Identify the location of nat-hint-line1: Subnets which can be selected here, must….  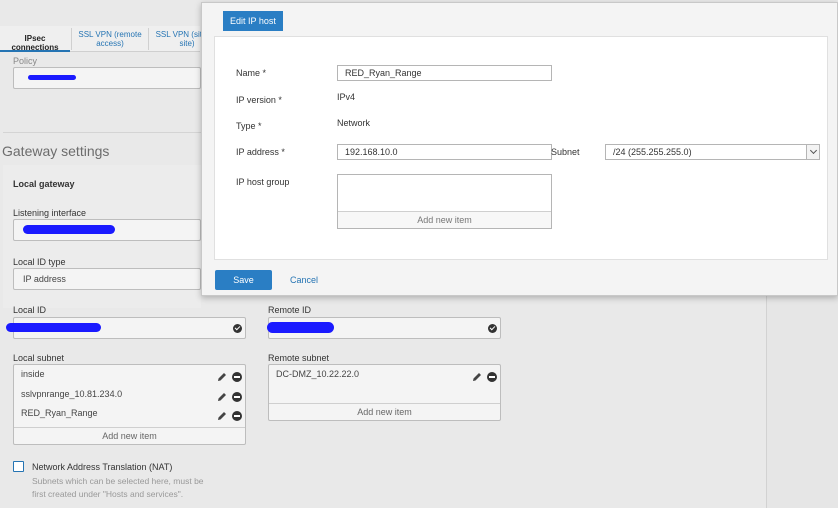
(118, 481).